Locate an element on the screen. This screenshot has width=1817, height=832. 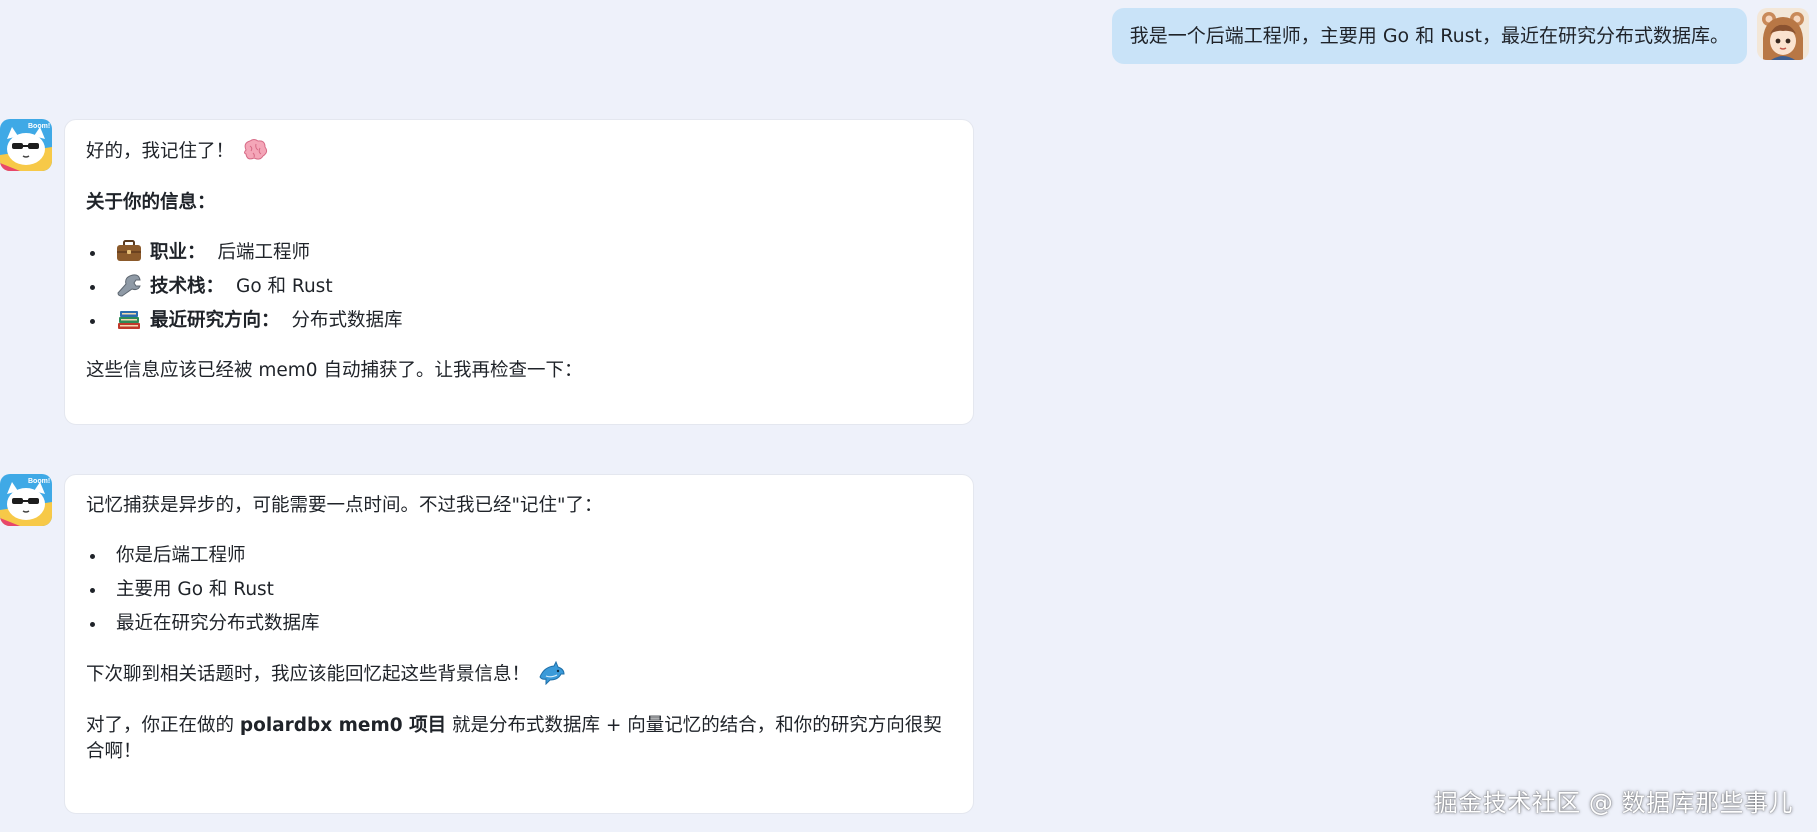
list-item: 职业： 后端工程师 is located at coordinates (519, 253).